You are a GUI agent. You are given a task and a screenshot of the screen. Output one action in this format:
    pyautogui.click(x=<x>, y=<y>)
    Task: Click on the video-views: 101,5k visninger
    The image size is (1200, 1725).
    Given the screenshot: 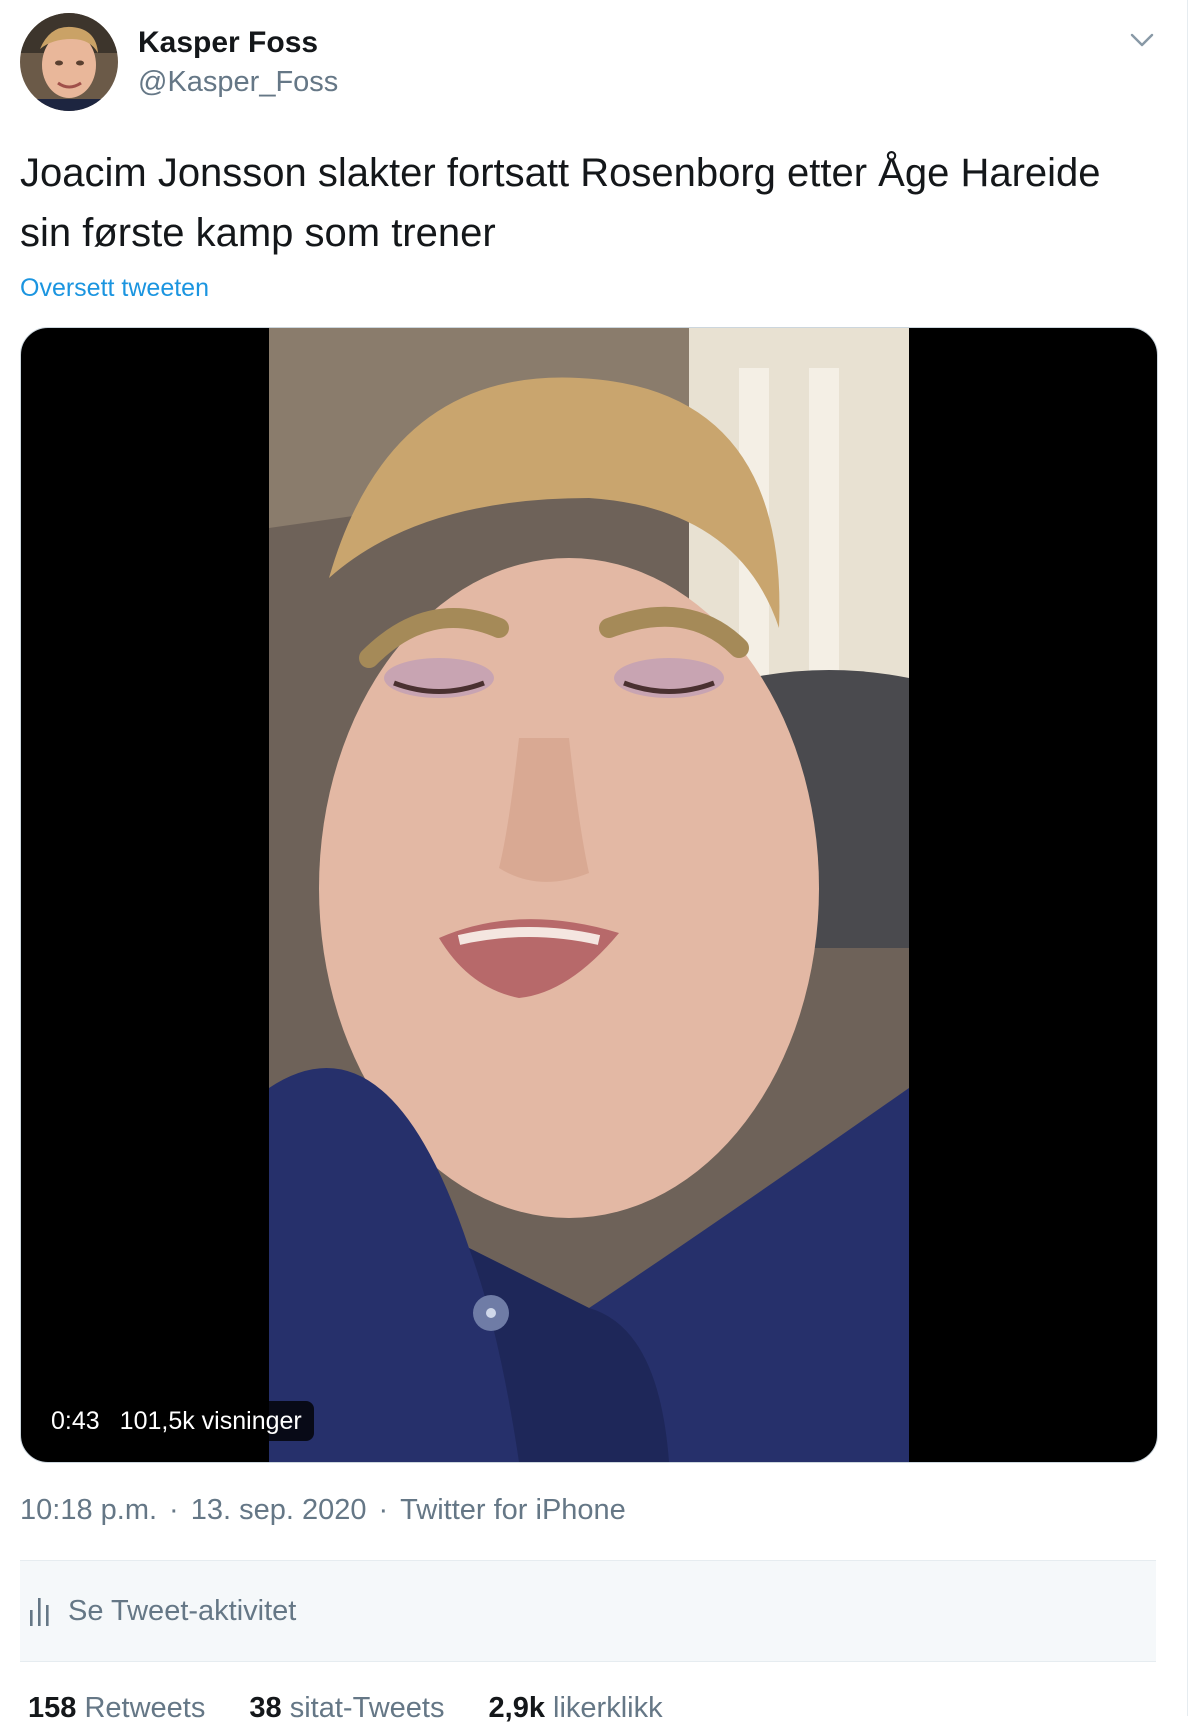 What is the action you would take?
    pyautogui.click(x=210, y=1420)
    